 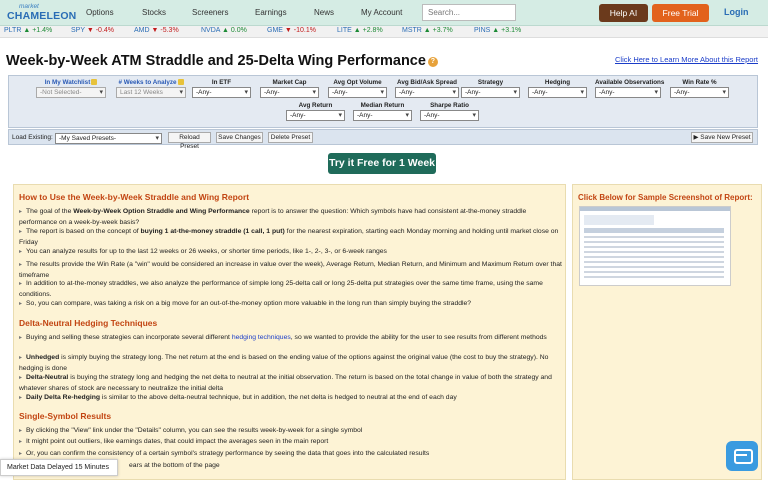 What do you see at coordinates (100, 12) in the screenshot?
I see `nav-options: Options` at bounding box center [100, 12].